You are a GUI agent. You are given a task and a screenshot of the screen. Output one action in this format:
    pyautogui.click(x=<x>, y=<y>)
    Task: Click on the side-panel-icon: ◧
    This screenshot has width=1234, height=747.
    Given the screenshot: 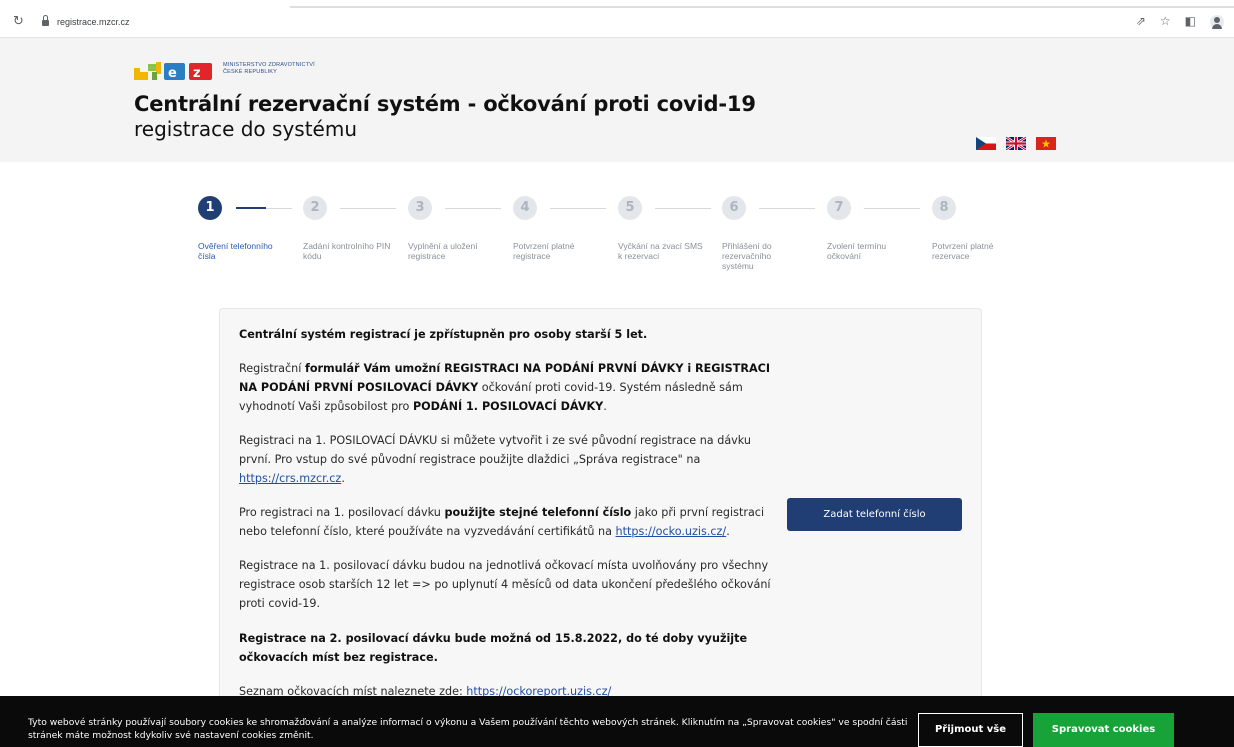 What is the action you would take?
    pyautogui.click(x=1190, y=21)
    